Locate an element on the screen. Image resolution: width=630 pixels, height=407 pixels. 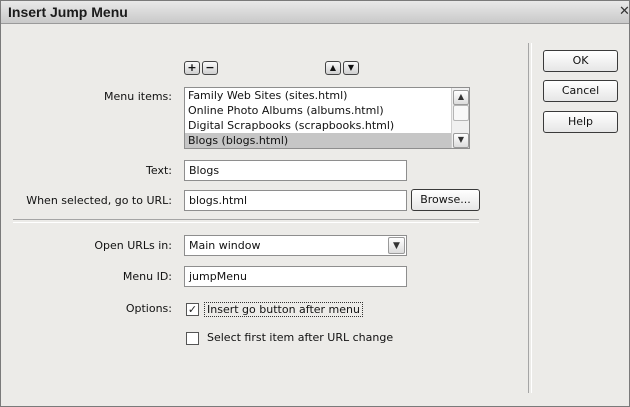
menu-id-label: Menu ID: is located at coordinates (147, 276).